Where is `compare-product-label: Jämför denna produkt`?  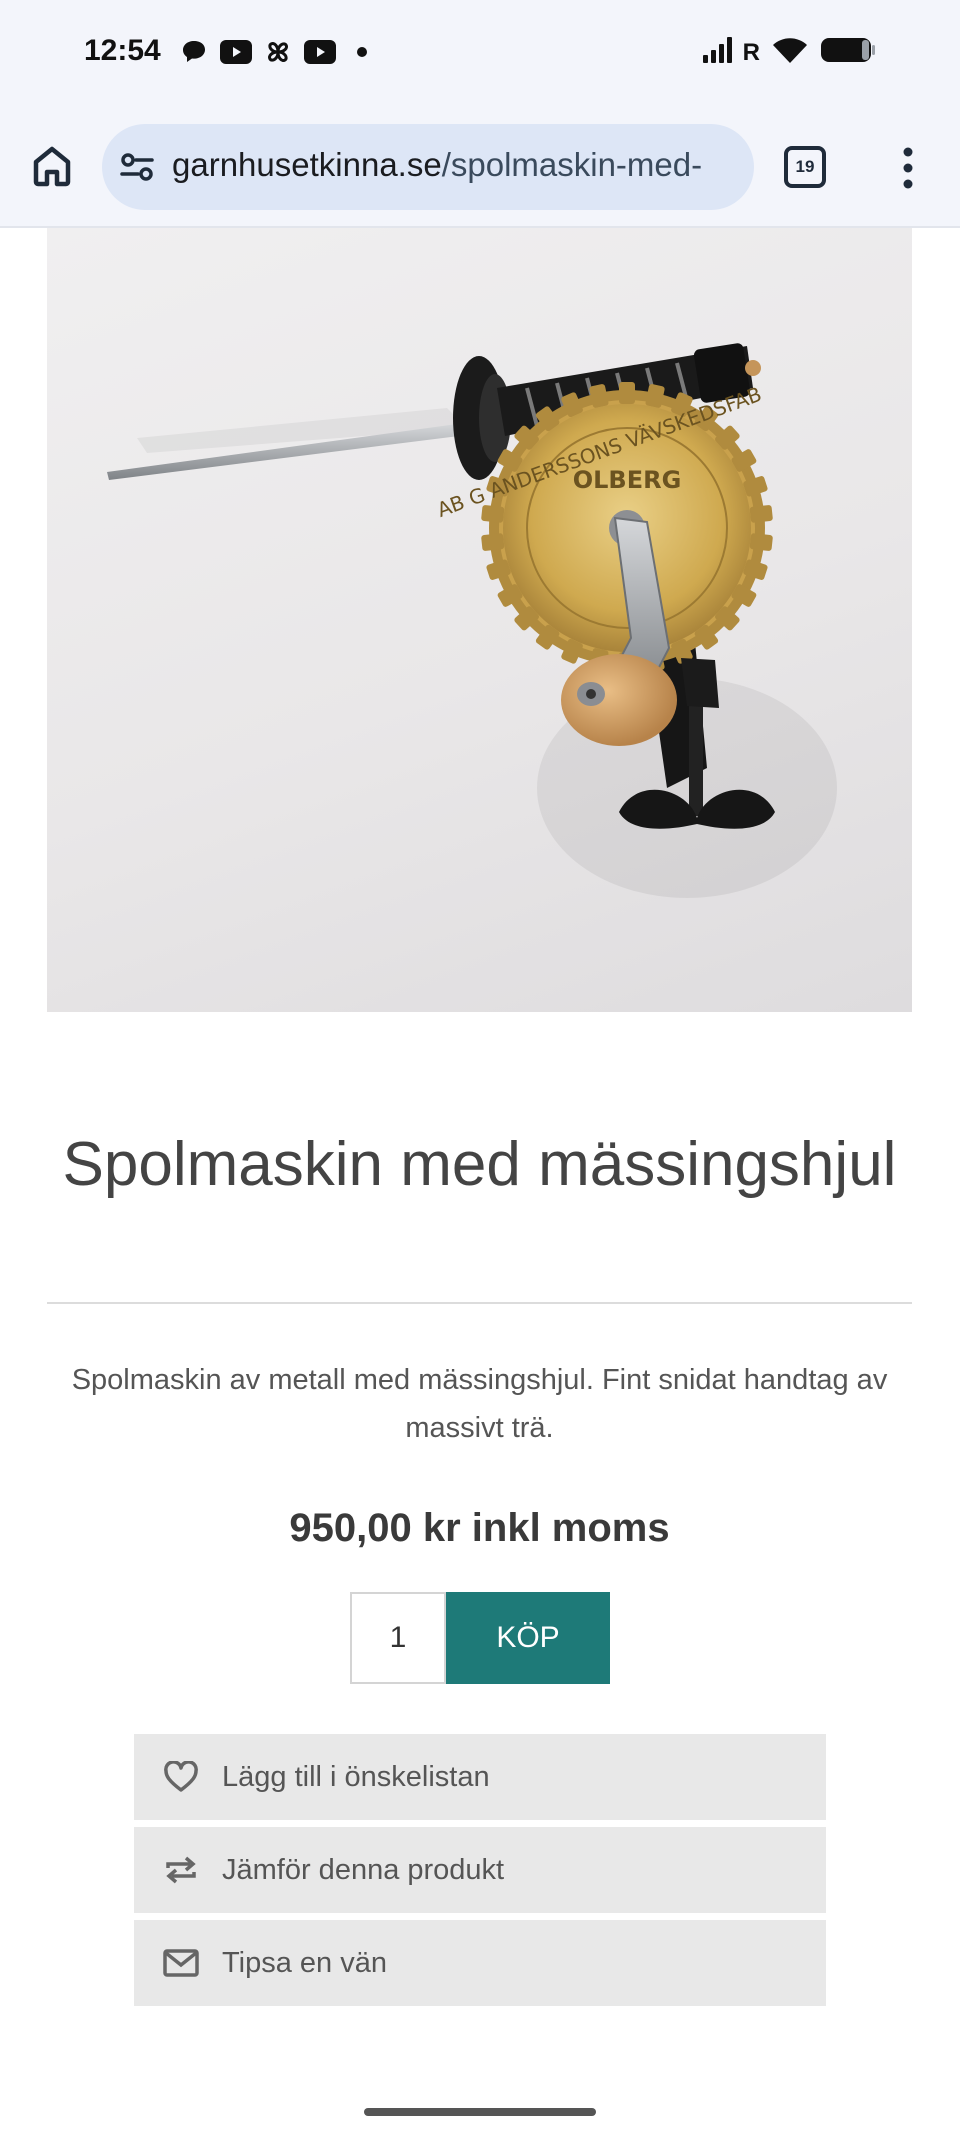
compare-product-label: Jämför denna produkt is located at coordinates (363, 1869).